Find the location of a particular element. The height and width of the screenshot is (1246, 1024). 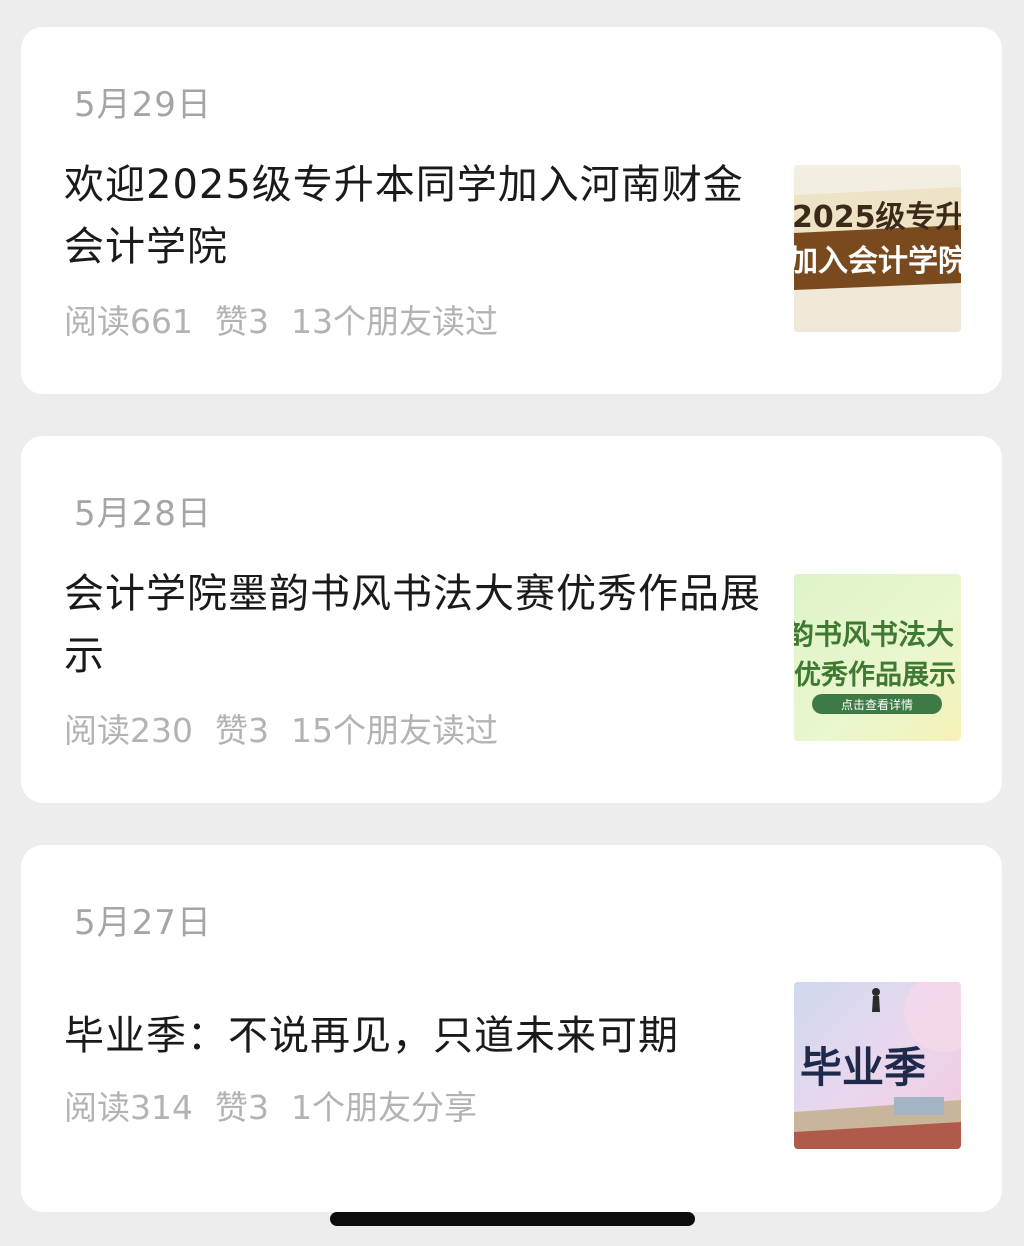

friends-shared: 1个朋友分享 is located at coordinates (384, 1107).